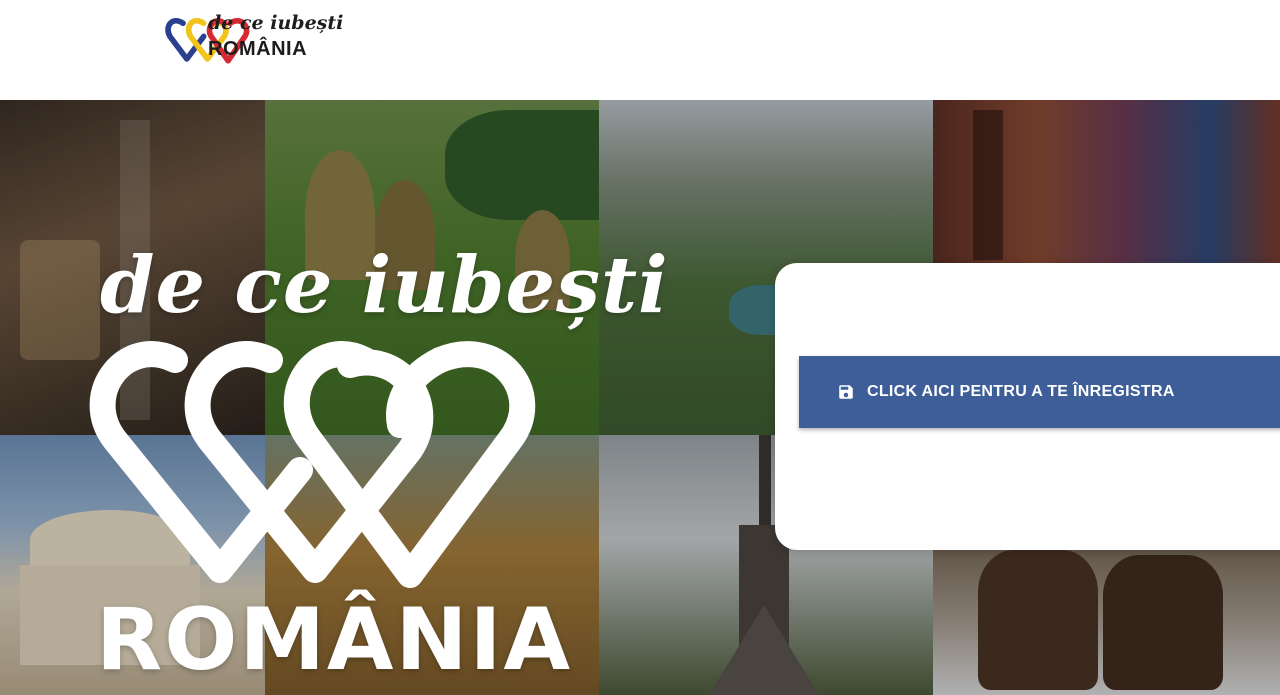 This screenshot has width=1280, height=695. What do you see at coordinates (334, 640) in the screenshot?
I see `hero-country-title: ROMÂNIA` at bounding box center [334, 640].